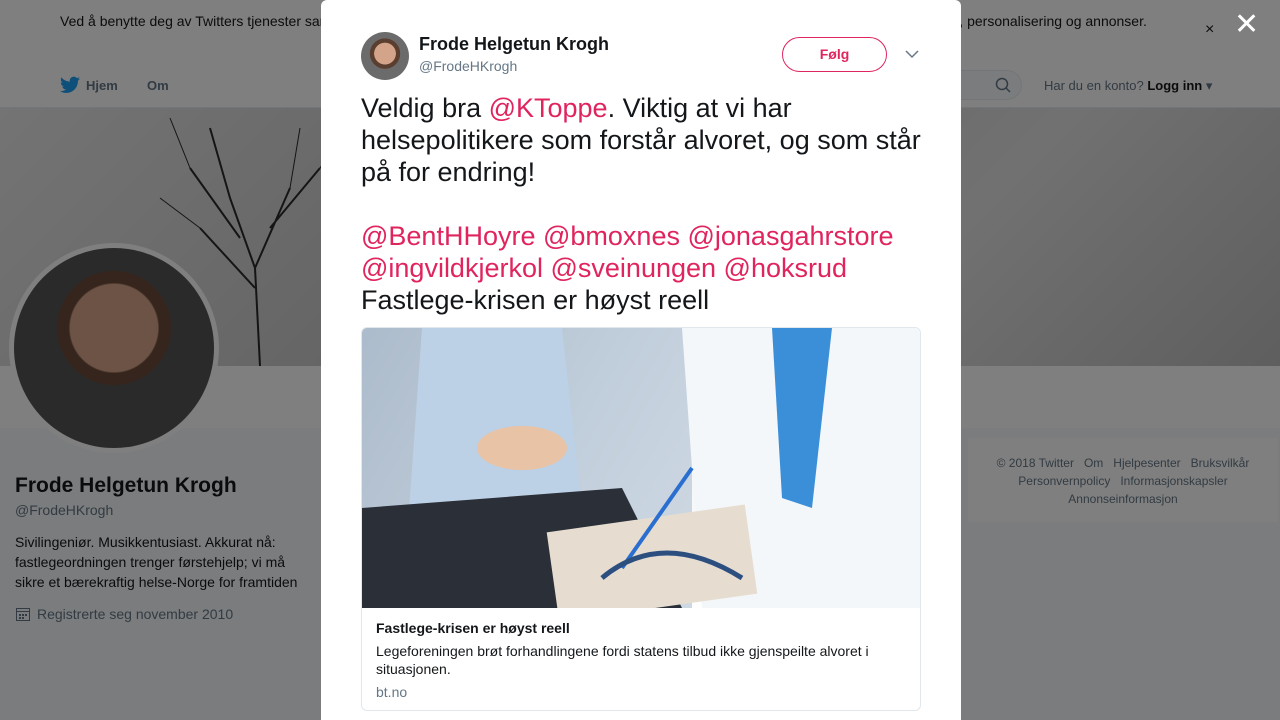  I want to click on modal-close-button: ✕, so click(1246, 25).